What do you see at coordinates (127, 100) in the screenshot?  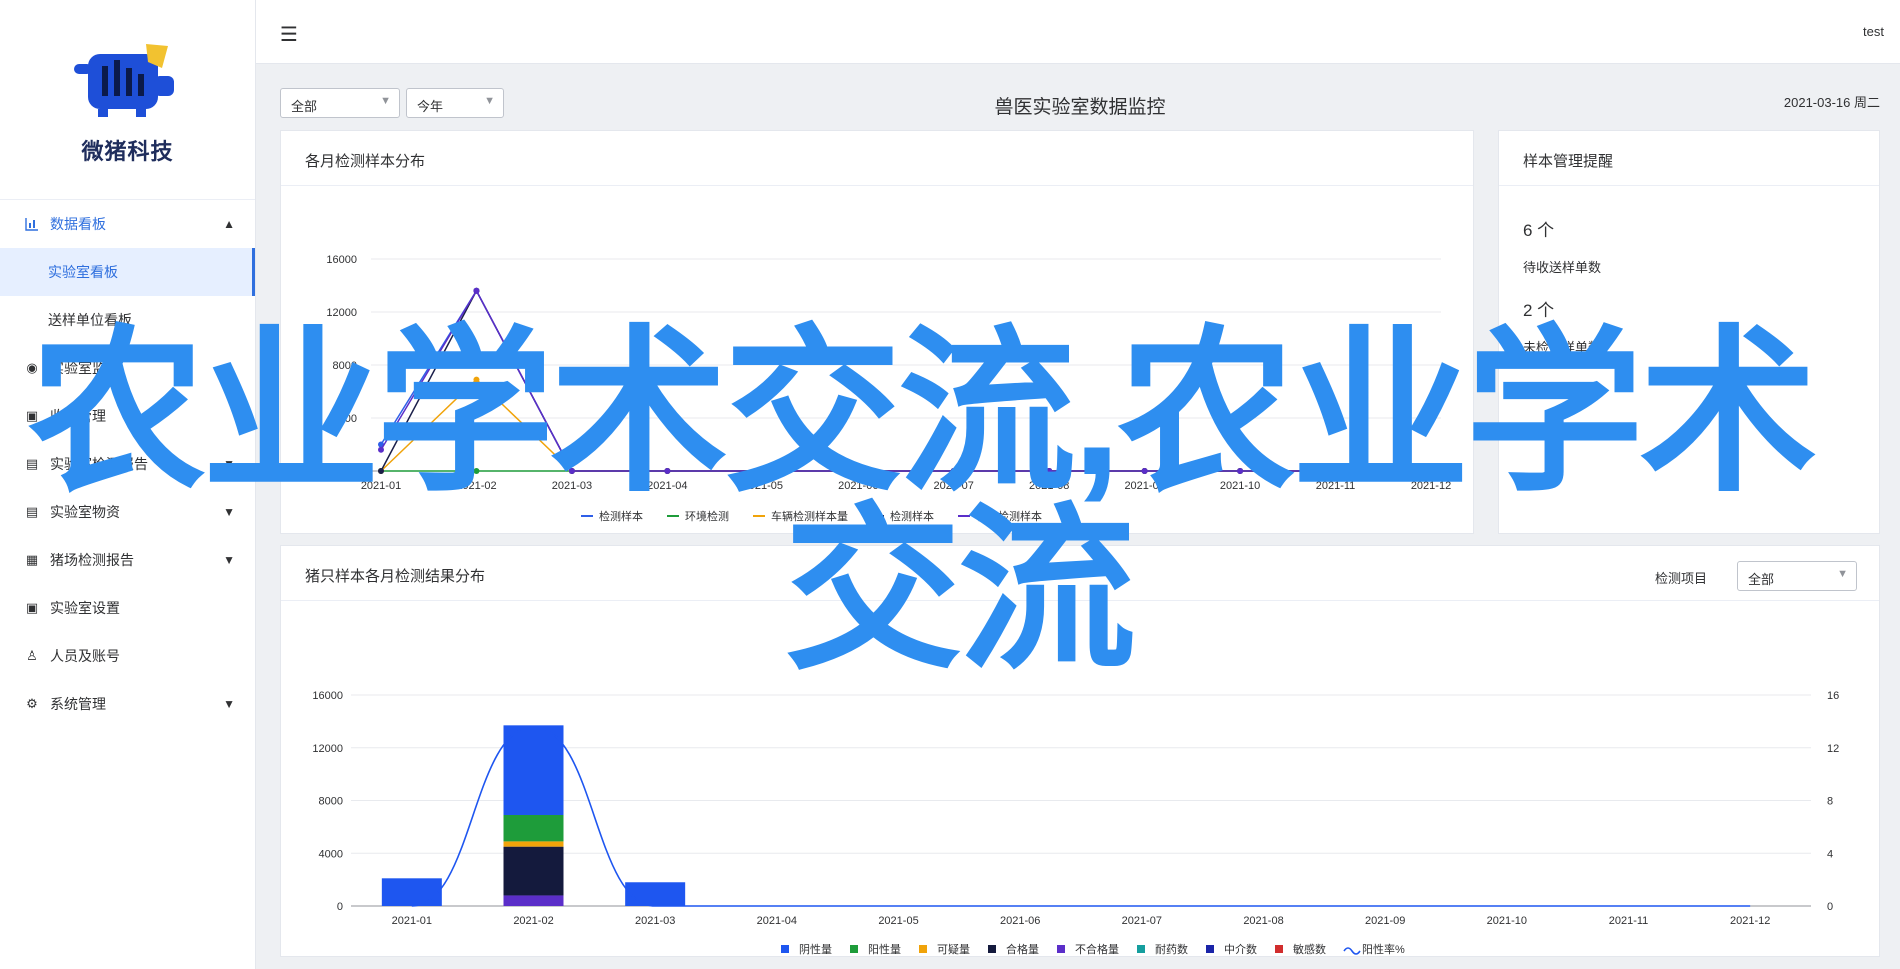 I see `brand-logo: 微猪科技` at bounding box center [127, 100].